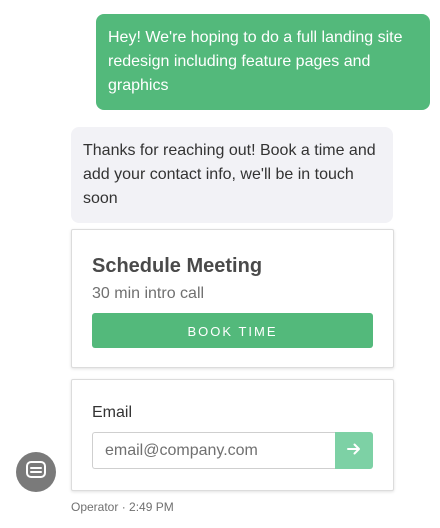 This screenshot has width=440, height=528. Describe the element at coordinates (122, 507) in the screenshot. I see `operator-timestamp: Operator · 2:49 PM` at that location.